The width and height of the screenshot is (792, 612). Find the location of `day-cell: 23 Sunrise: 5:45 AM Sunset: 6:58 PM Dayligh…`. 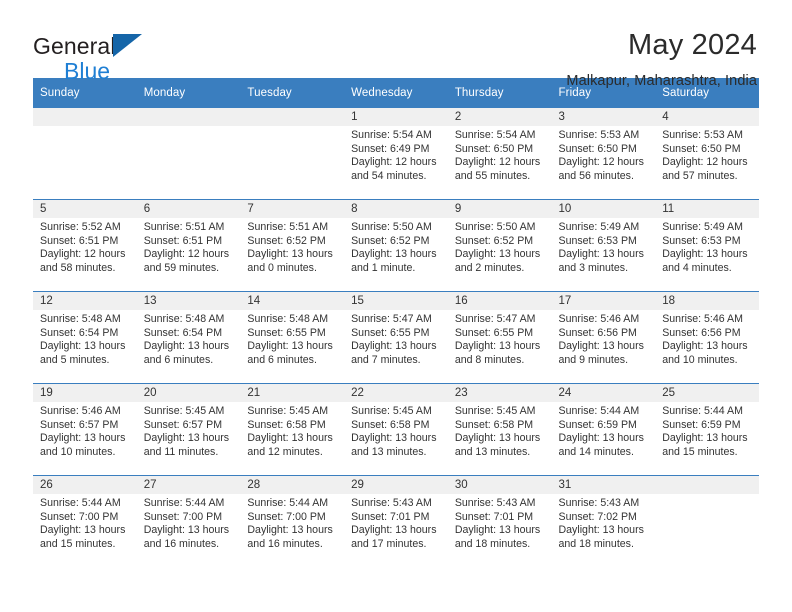

day-cell: 23 Sunrise: 5:45 AM Sunset: 6:58 PM Dayligh… is located at coordinates (499, 429).